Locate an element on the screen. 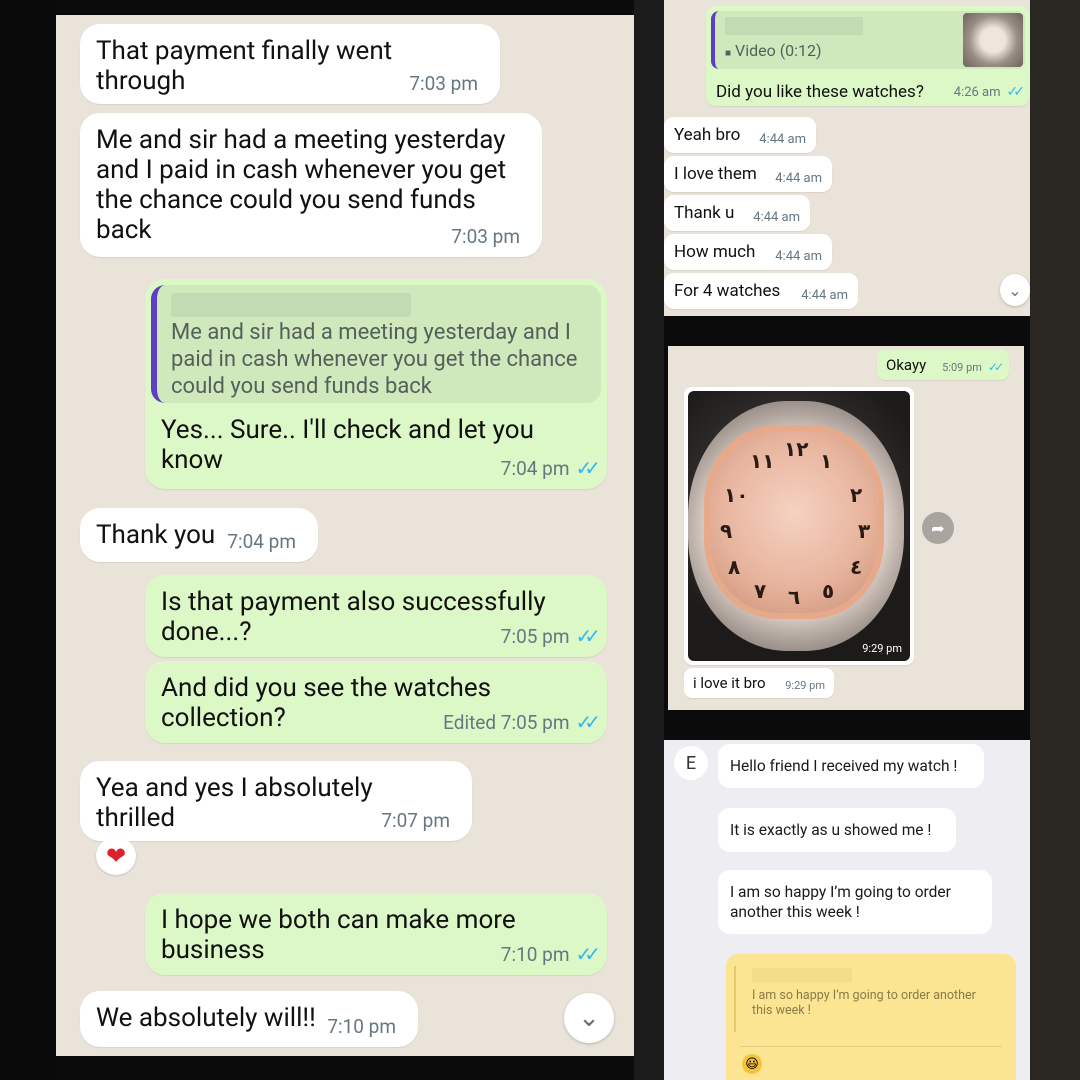 The width and height of the screenshot is (1080, 1080). video-icon: ■ is located at coordinates (728, 53).